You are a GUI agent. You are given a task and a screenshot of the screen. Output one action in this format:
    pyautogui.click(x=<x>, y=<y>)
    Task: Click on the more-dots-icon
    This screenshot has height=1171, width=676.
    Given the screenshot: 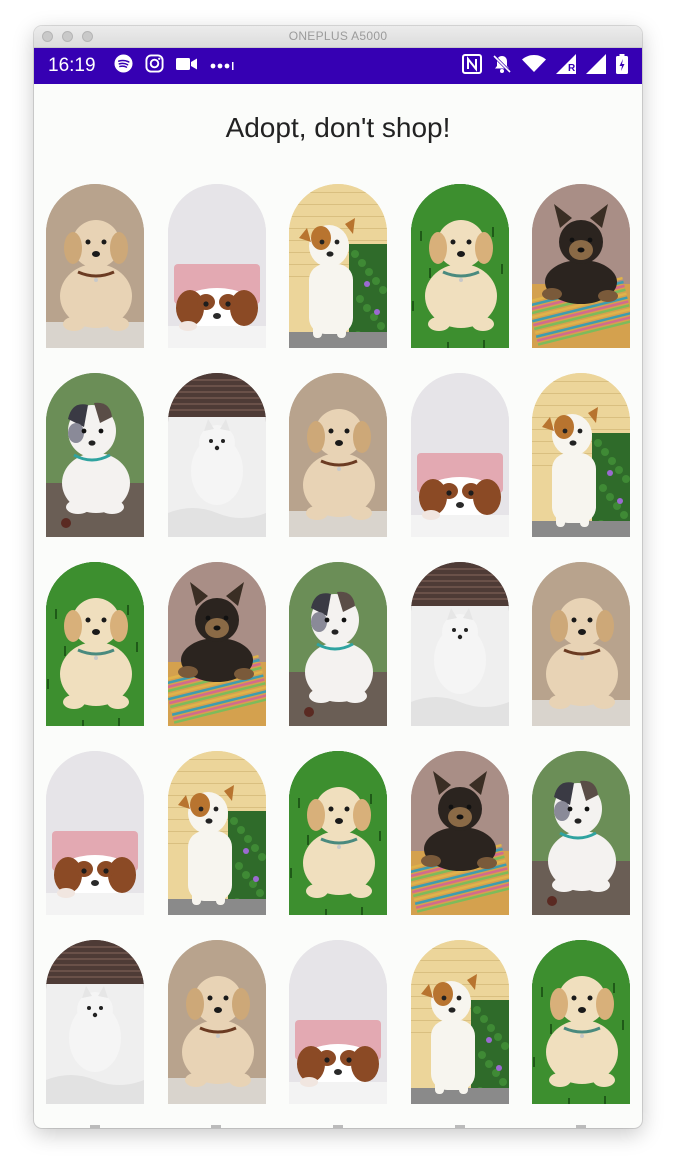 What is the action you would take?
    pyautogui.click(x=222, y=66)
    